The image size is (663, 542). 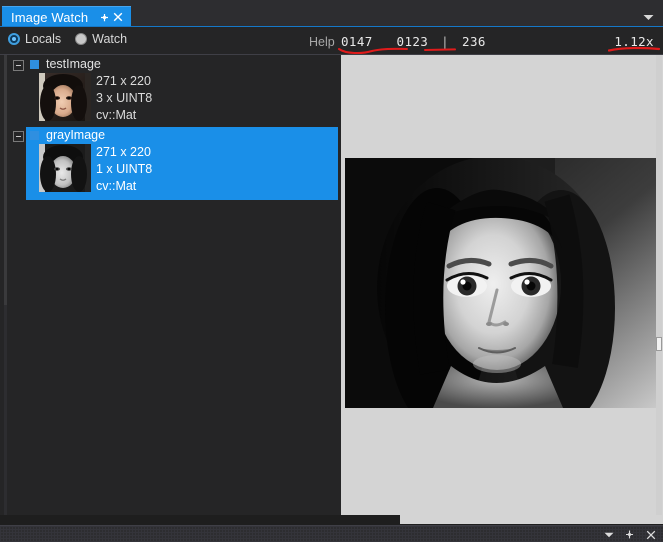 What do you see at coordinates (634, 41) in the screenshot?
I see `zoom-level-readout: 1.12x` at bounding box center [634, 41].